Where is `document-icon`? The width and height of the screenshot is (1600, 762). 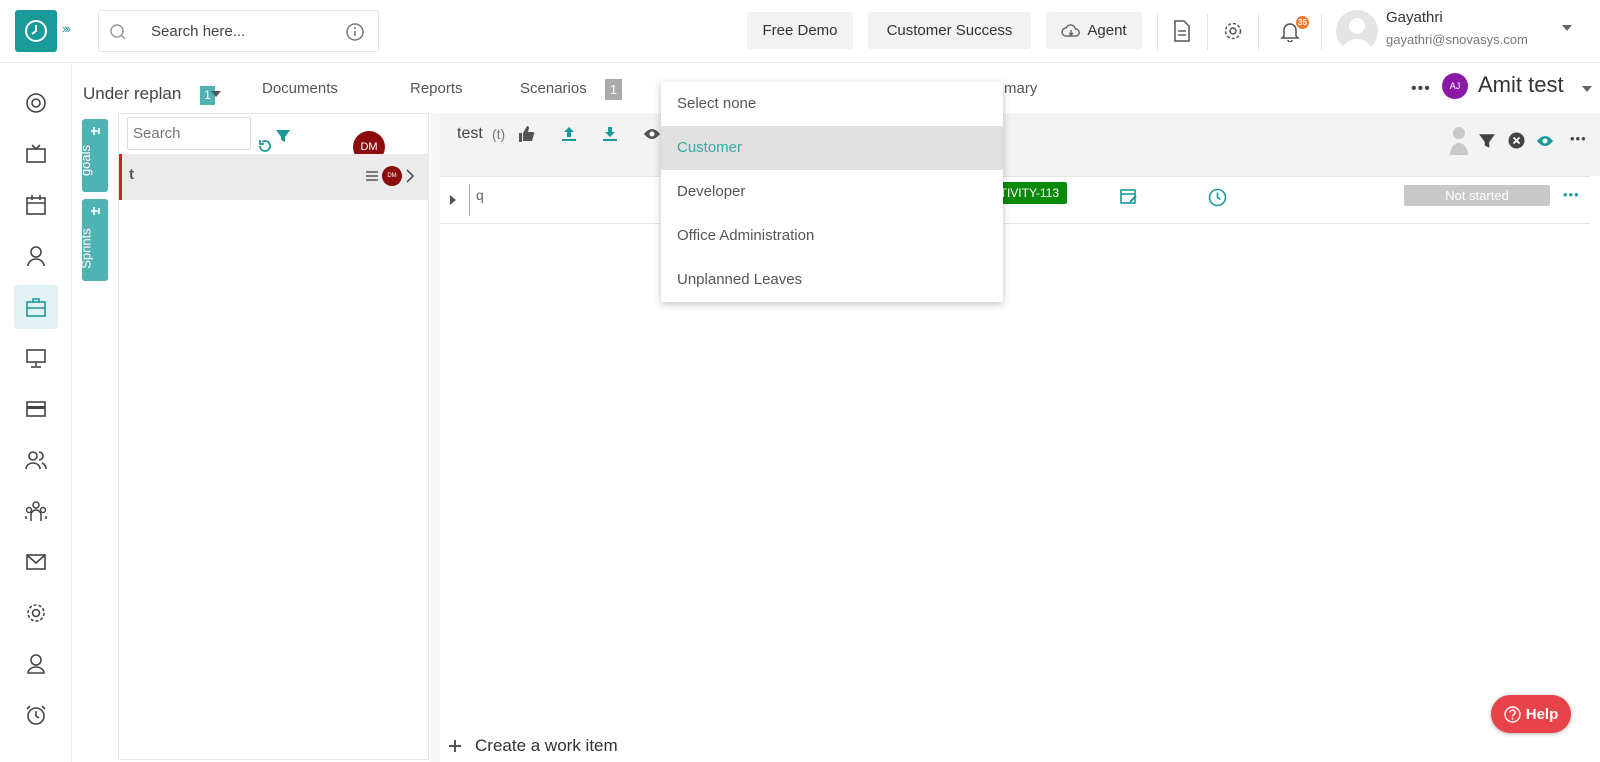
document-icon is located at coordinates (1182, 31).